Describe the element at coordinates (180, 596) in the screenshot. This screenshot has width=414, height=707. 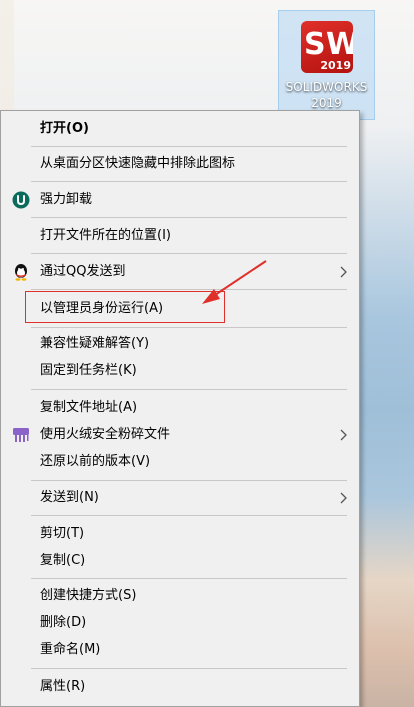
I see `menu-item-create-shortcut: 创建快捷方式(S)` at that location.